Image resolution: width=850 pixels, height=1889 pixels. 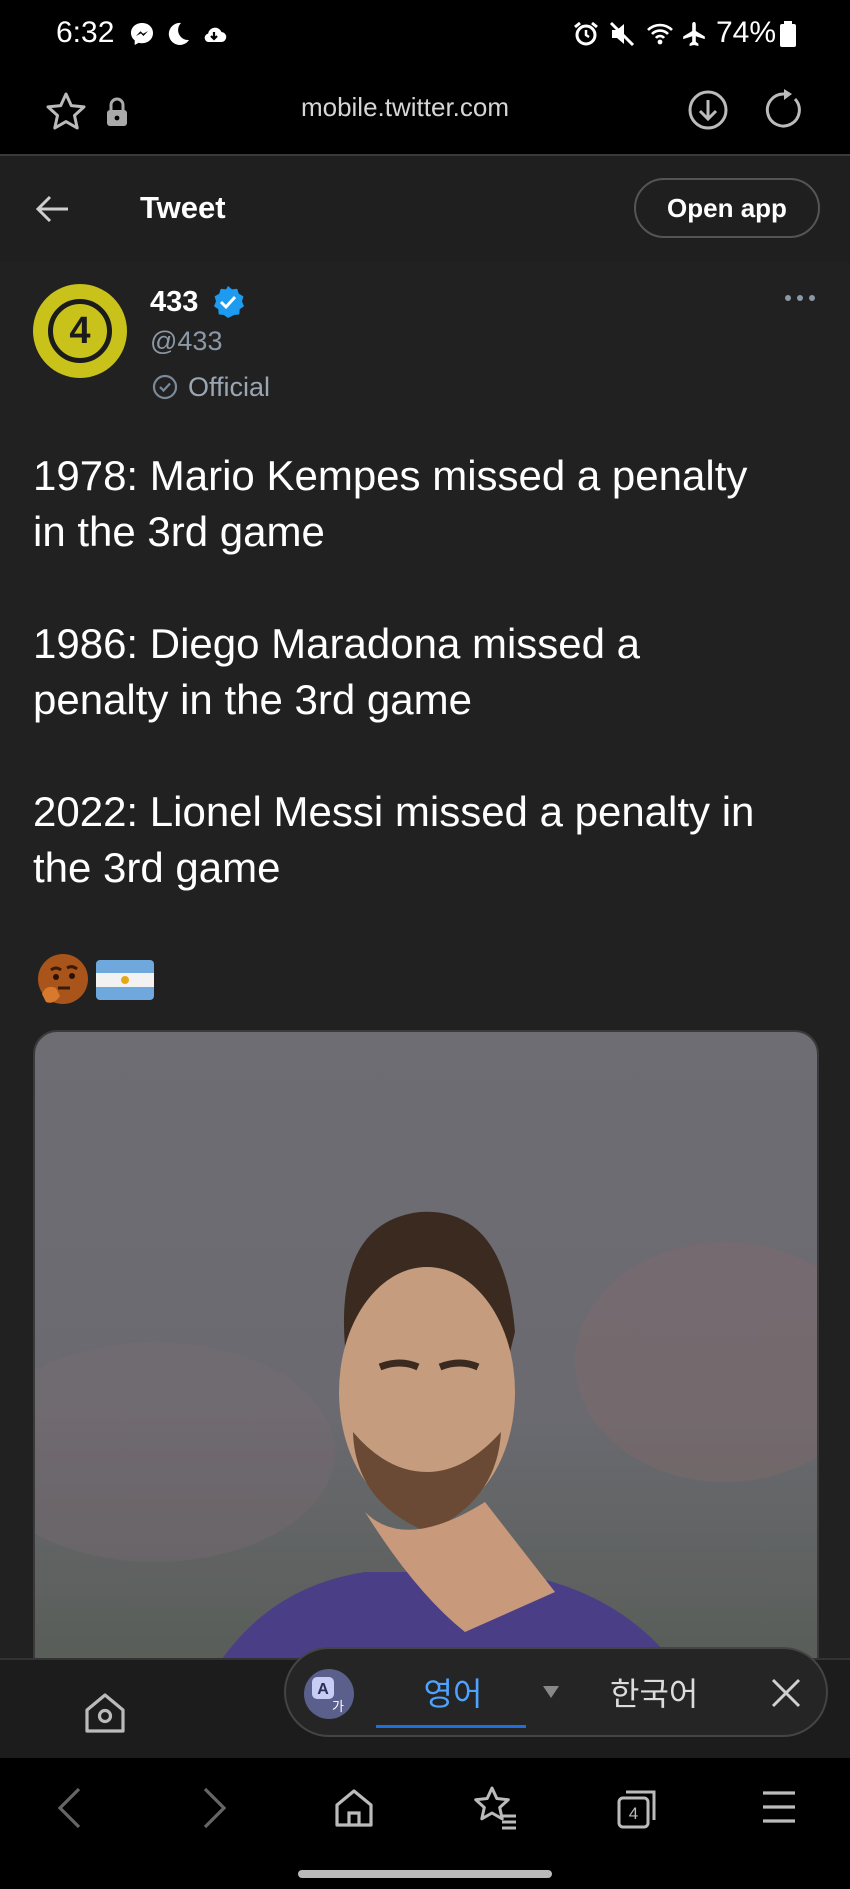 What do you see at coordinates (179, 531) in the screenshot?
I see `tweet-line: in the 3rd game` at bounding box center [179, 531].